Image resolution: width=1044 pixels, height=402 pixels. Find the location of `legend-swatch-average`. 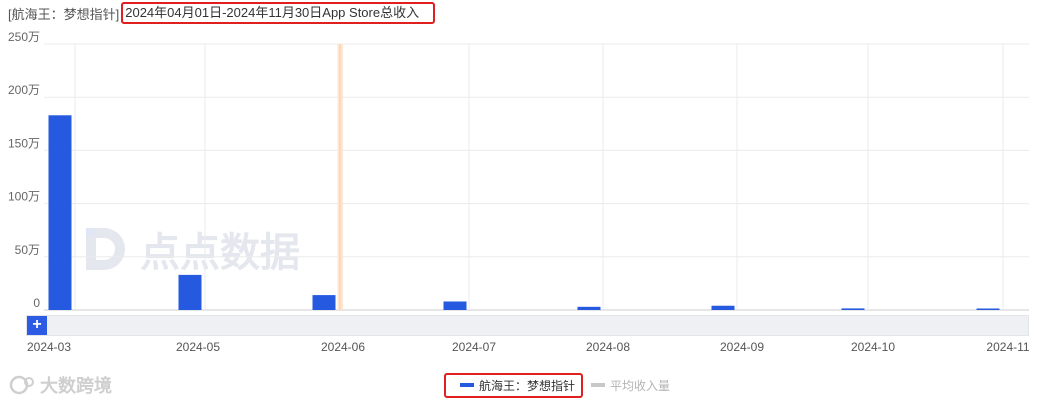

legend-swatch-average is located at coordinates (598, 385).